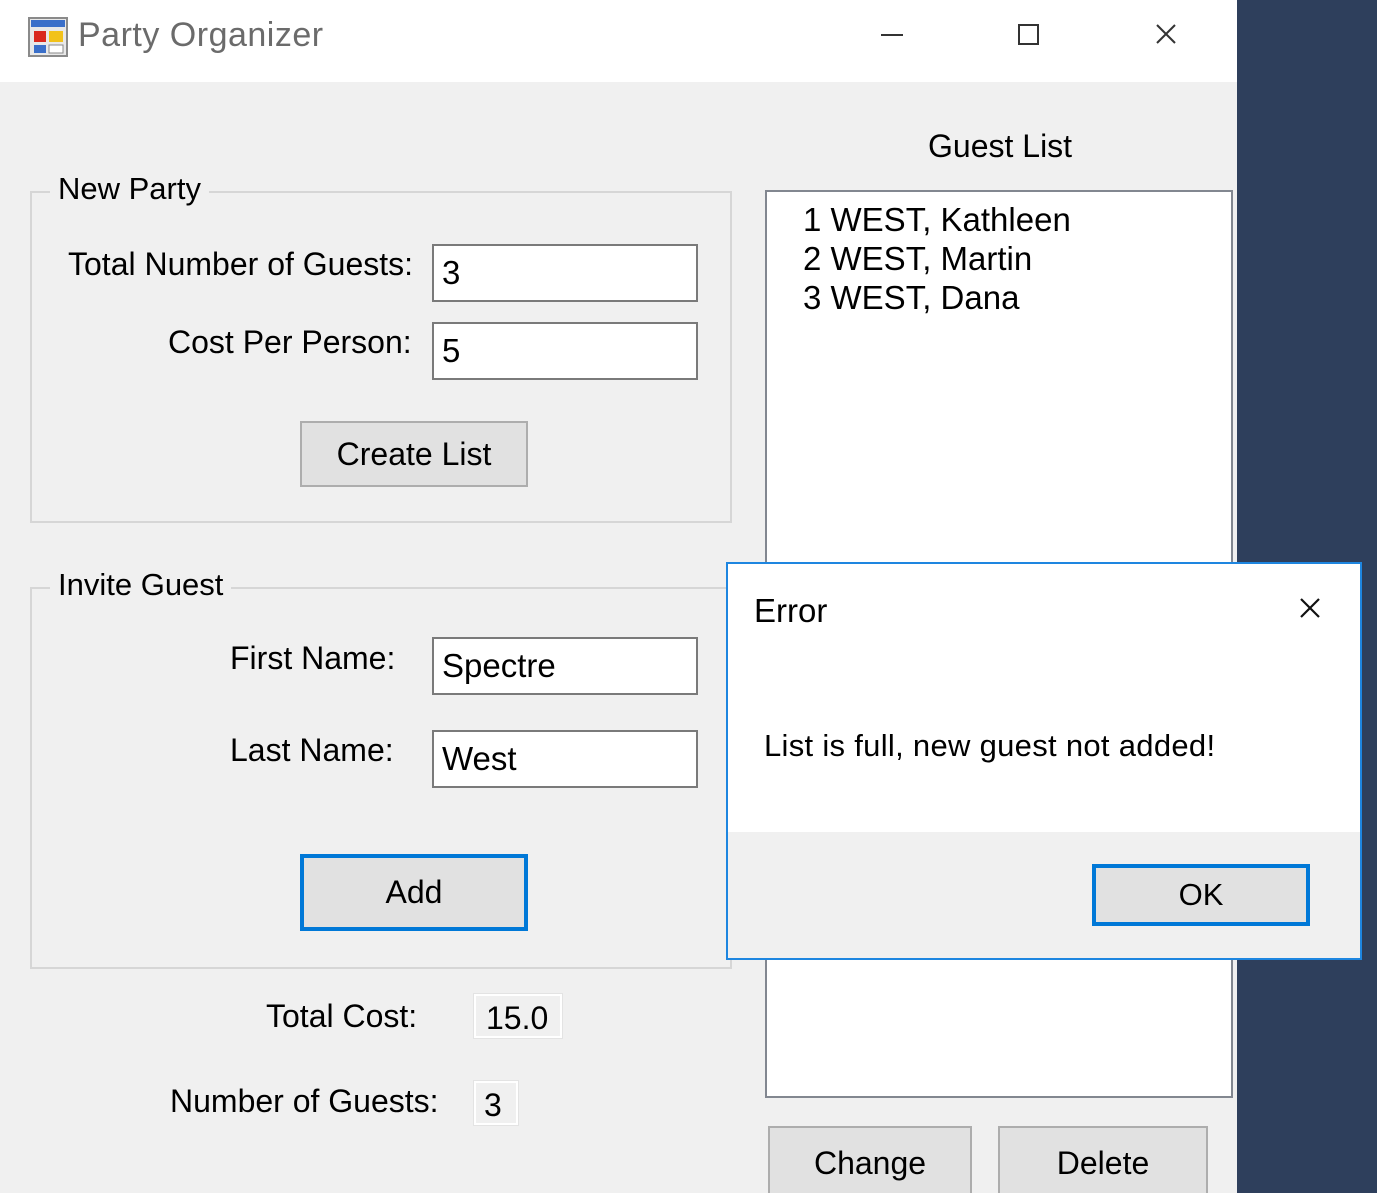  I want to click on create-list-button: Create List, so click(414, 454).